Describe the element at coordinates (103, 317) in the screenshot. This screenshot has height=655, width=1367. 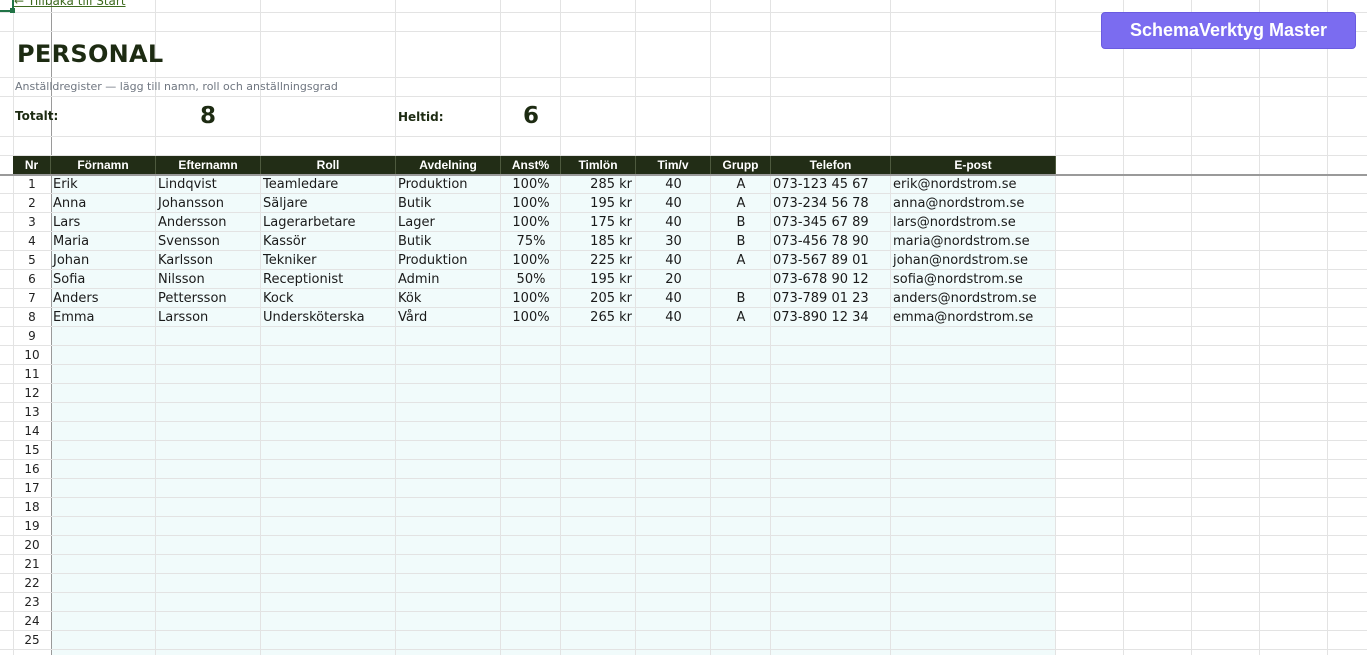
I see `cell-first-name: Emma` at that location.